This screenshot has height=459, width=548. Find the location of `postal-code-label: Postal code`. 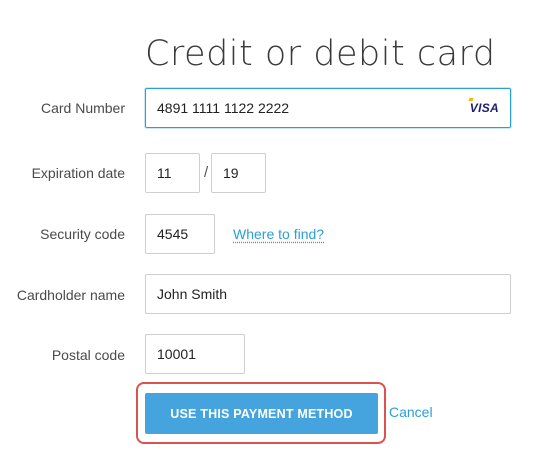

postal-code-label: Postal code is located at coordinates (88, 355).